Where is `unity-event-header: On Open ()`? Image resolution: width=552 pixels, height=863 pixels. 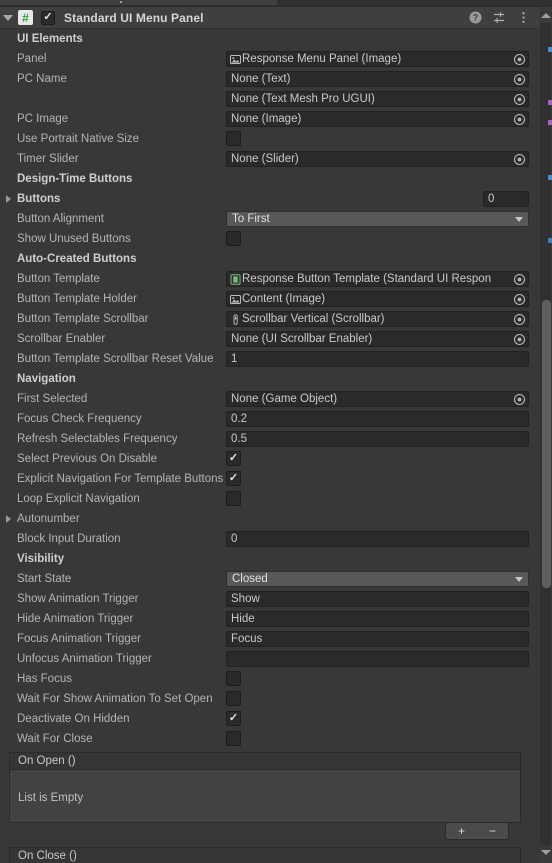
unity-event-header: On Open () is located at coordinates (265, 760).